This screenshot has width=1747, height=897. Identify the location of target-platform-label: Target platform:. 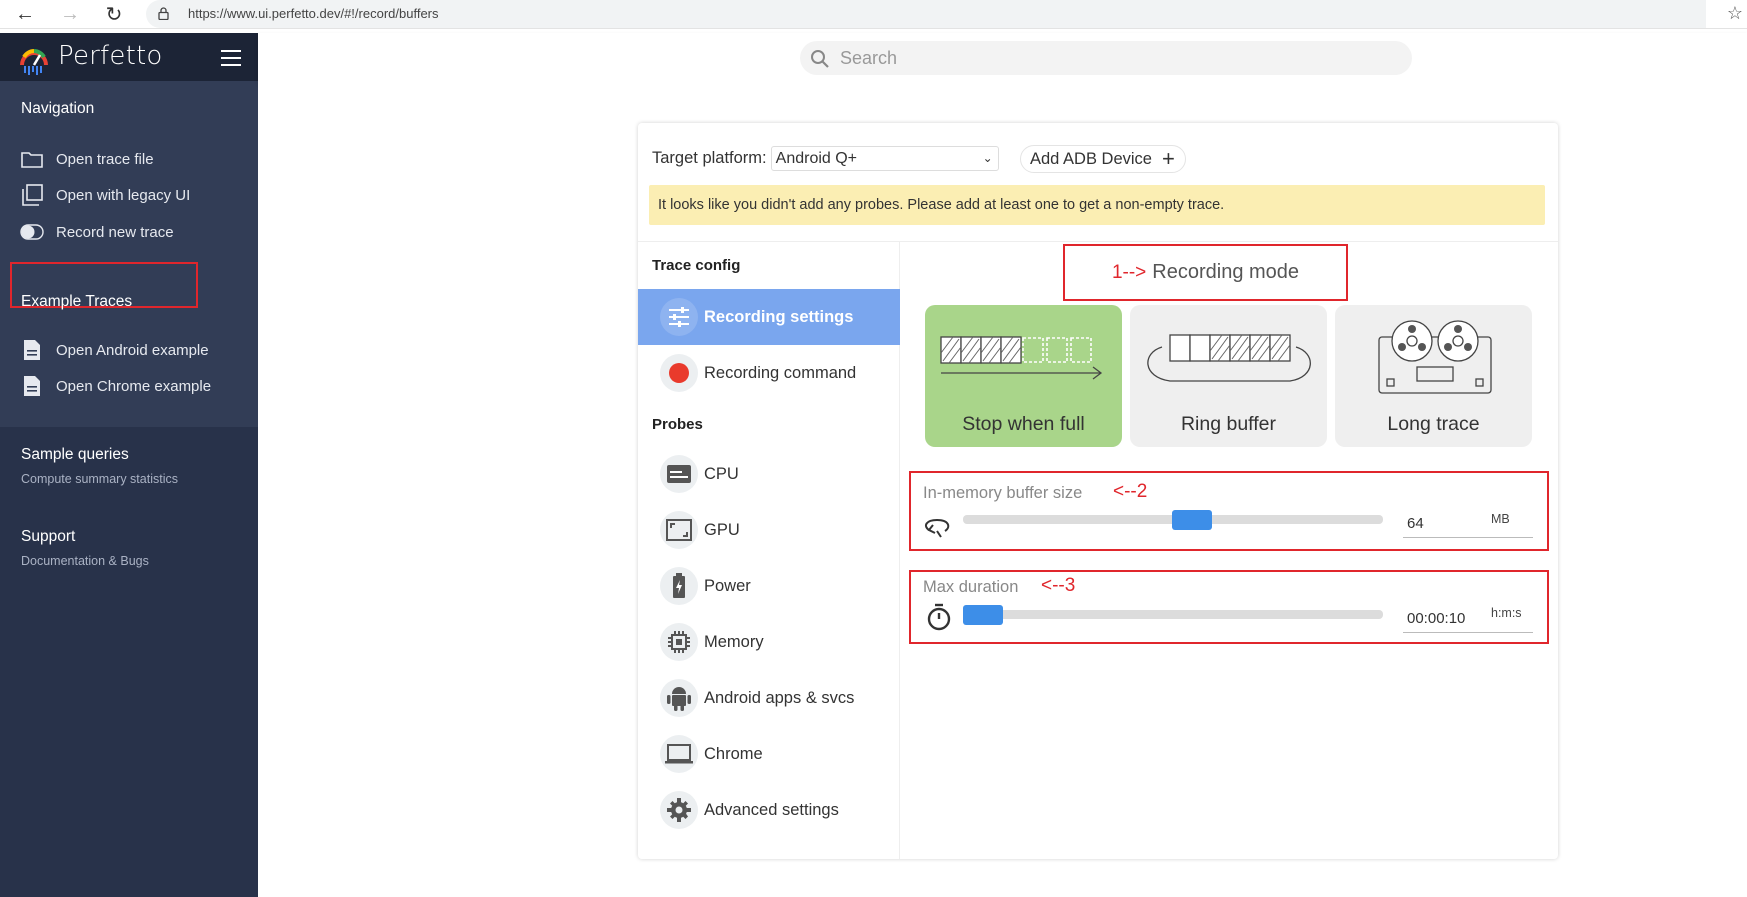
(709, 157).